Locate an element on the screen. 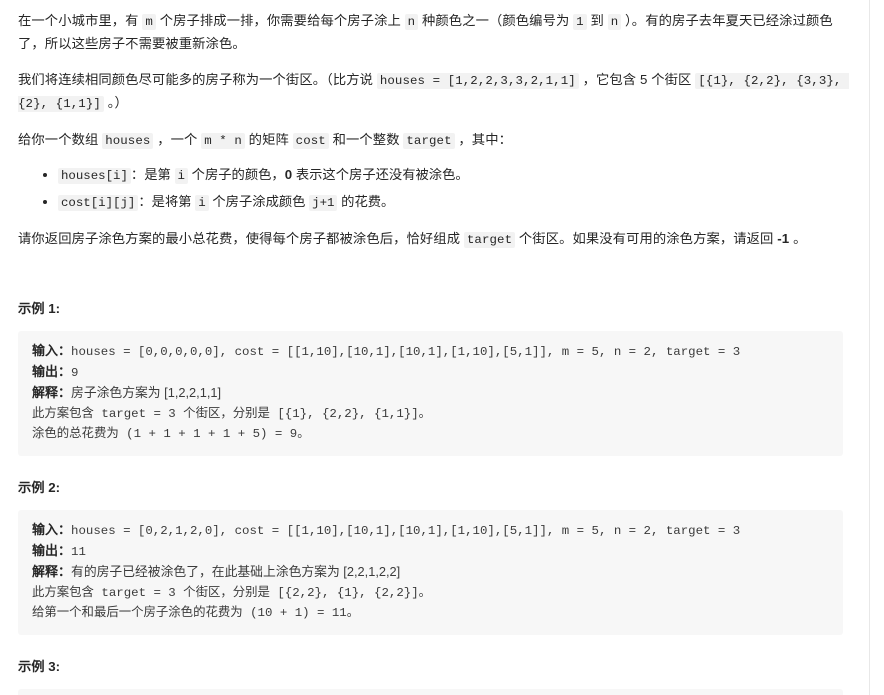 The width and height of the screenshot is (884, 695). example-2-title: 示例 2: is located at coordinates (39, 487).